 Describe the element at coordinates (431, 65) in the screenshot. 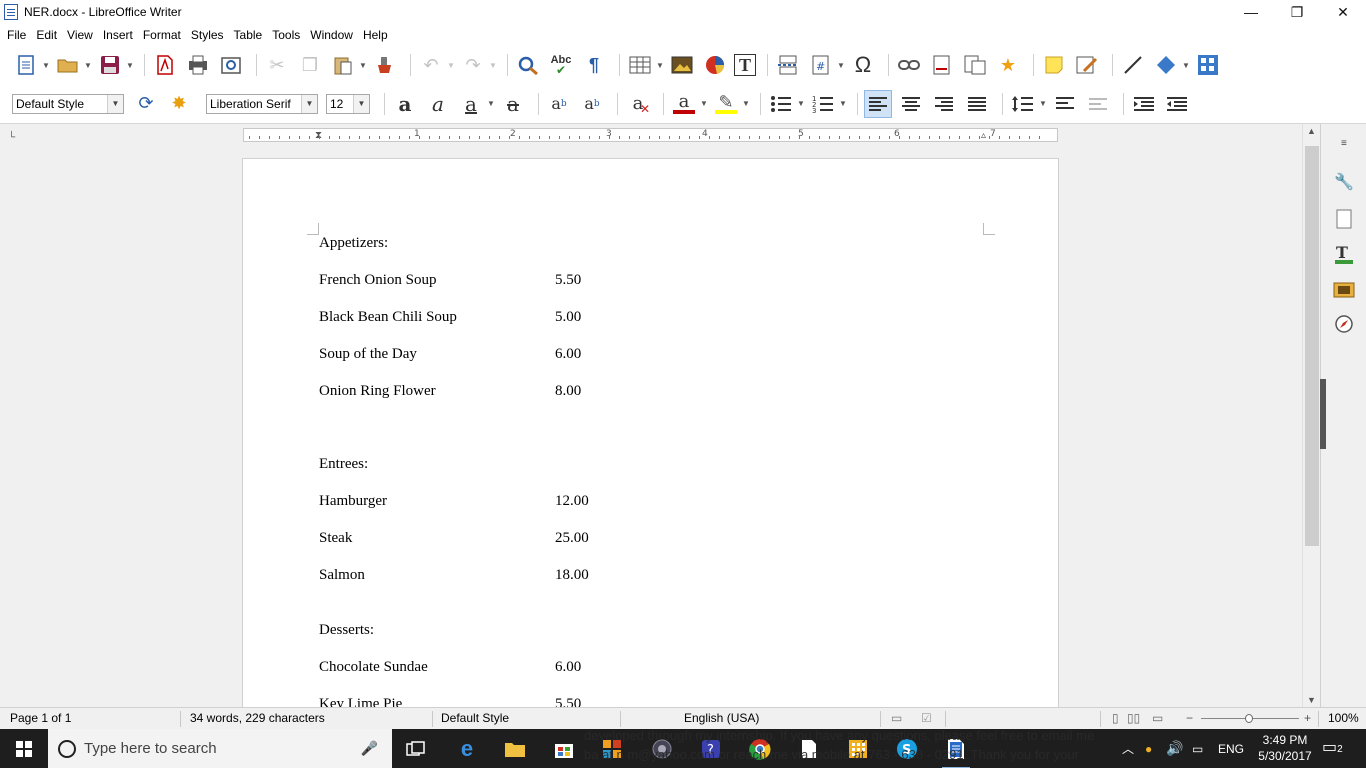

I see `undo-icon: ↶` at that location.